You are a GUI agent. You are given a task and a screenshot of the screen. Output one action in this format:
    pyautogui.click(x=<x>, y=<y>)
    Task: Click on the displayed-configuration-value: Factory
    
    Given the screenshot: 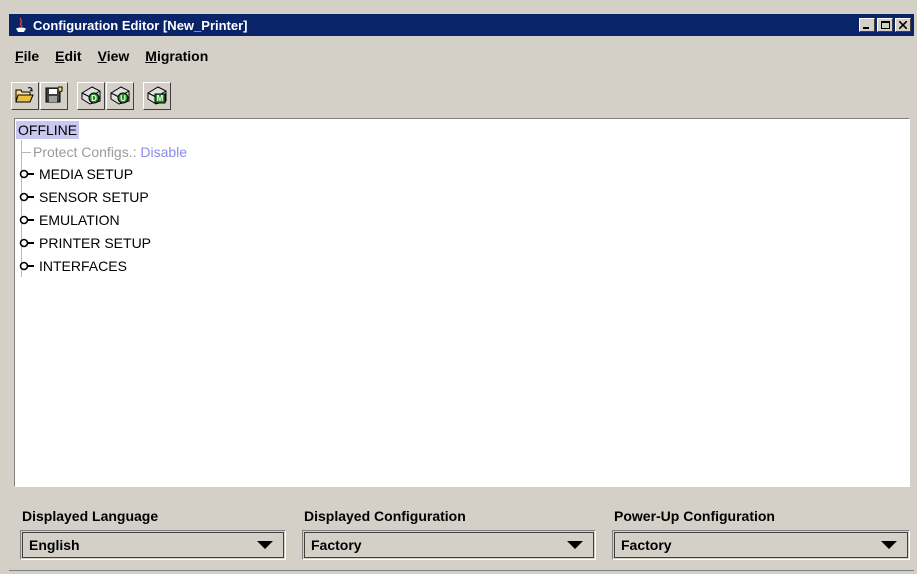 What is the action you would take?
    pyautogui.click(x=336, y=545)
    